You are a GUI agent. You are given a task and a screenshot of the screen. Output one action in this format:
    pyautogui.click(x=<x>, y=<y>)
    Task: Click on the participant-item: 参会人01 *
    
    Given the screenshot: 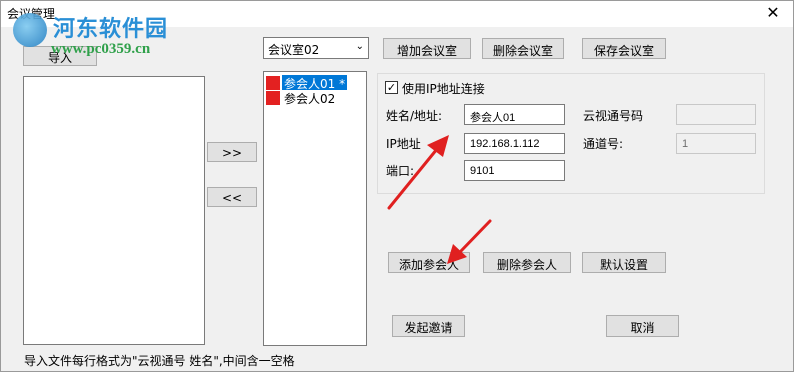 What is the action you would take?
    pyautogui.click(x=308, y=83)
    